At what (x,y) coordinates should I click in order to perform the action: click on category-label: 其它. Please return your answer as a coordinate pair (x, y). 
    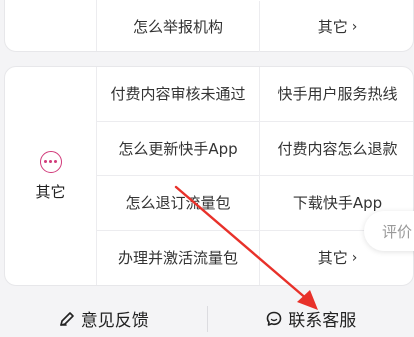
    Looking at the image, I should click on (50, 191).